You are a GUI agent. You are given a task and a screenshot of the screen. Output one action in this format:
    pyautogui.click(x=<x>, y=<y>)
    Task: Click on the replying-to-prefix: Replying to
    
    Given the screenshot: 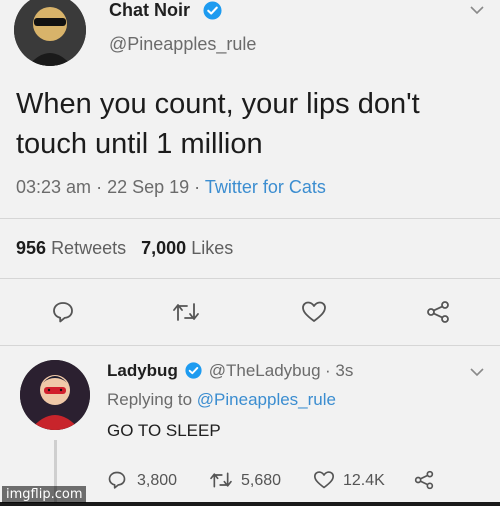 What is the action you would take?
    pyautogui.click(x=150, y=399)
    